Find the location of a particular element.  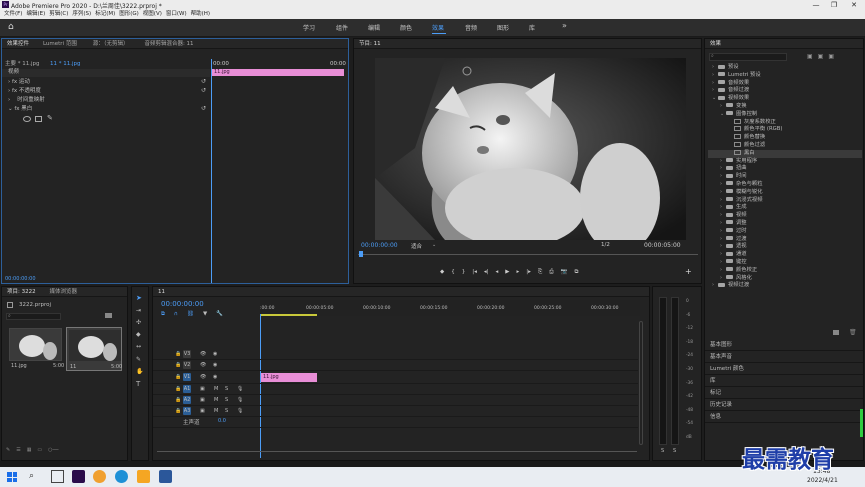

panel-essential-graphics: 基本图形 is located at coordinates (784, 345).